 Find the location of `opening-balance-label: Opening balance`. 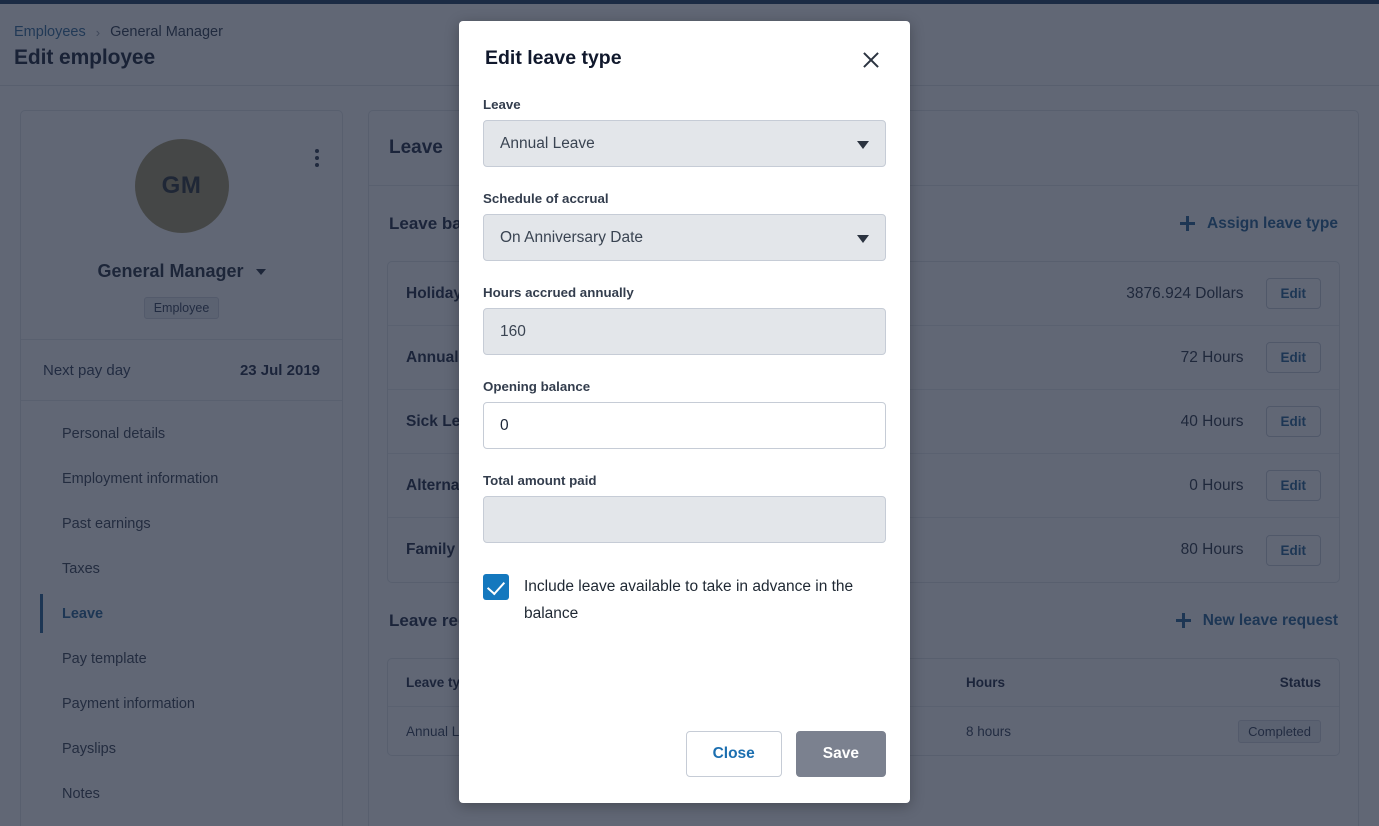

opening-balance-label: Opening balance is located at coordinates (537, 386).